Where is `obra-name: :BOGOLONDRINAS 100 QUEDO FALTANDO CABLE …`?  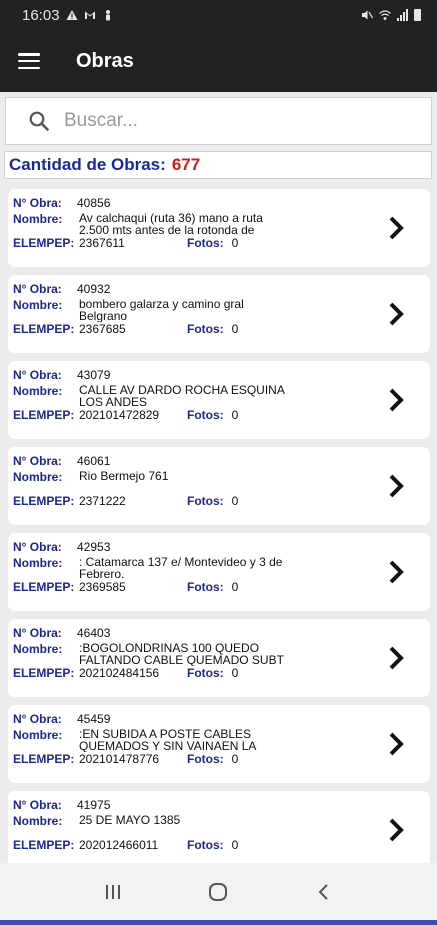
obra-name: :BOGOLONDRINAS 100 QUEDO FALTANDO CABLE … is located at coordinates (181, 654).